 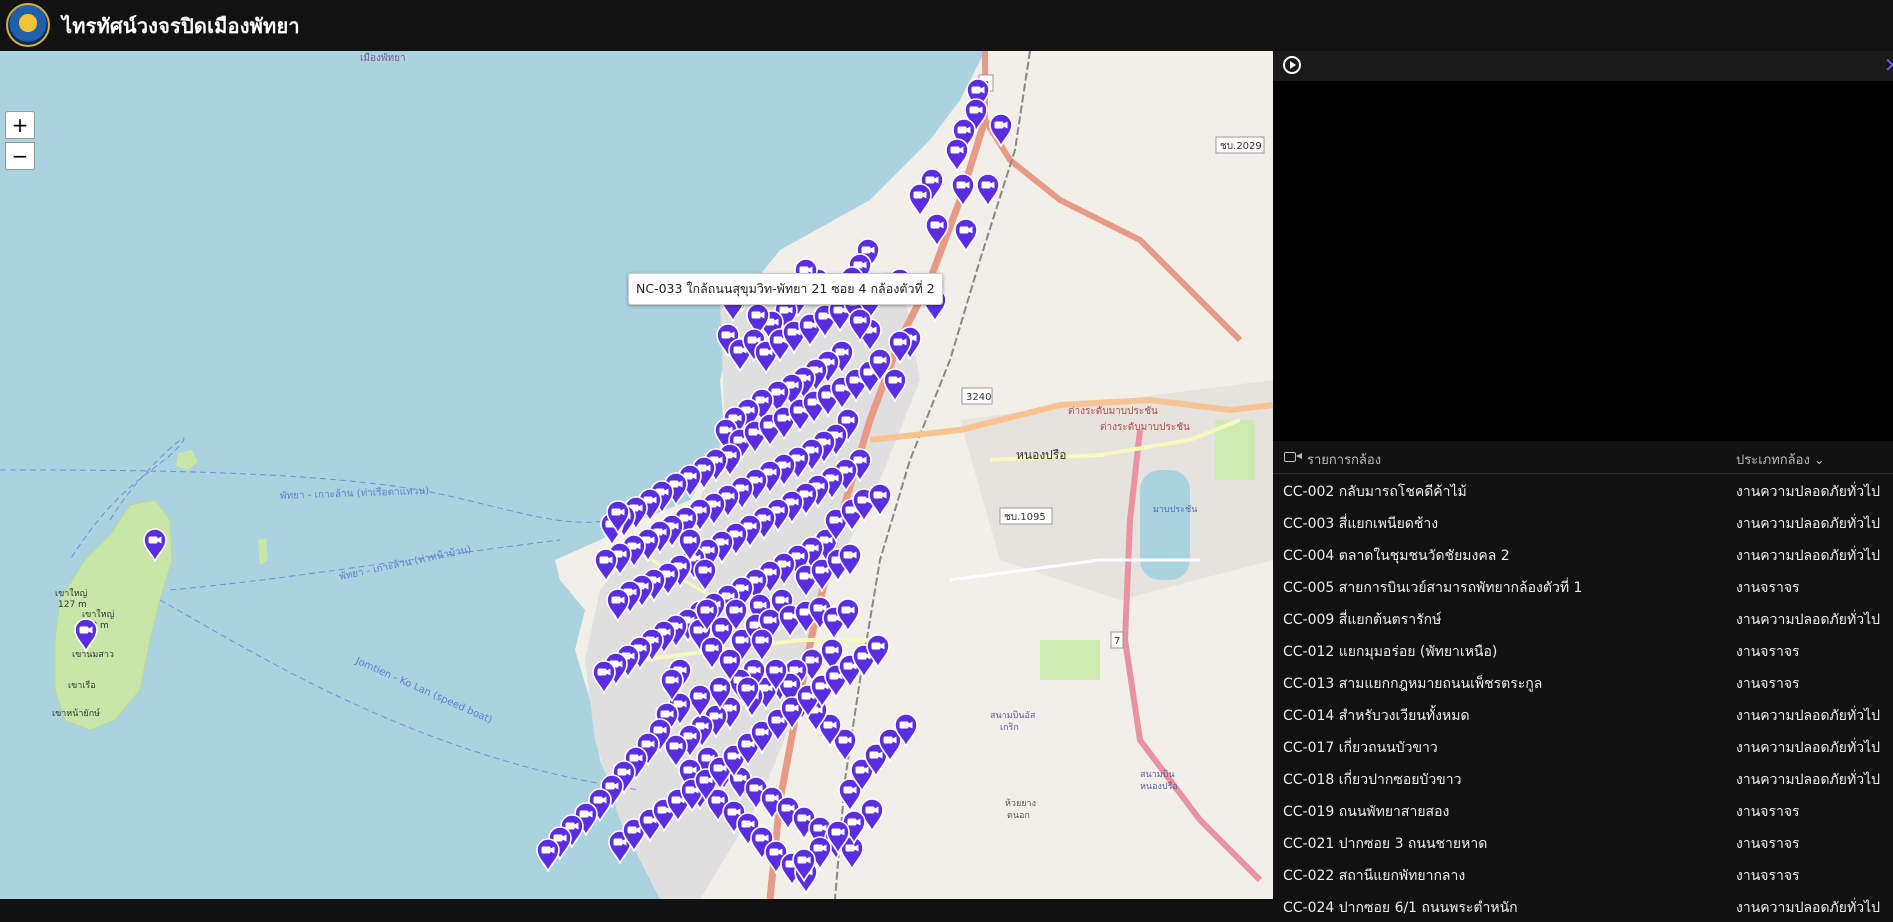 What do you see at coordinates (978, 397) in the screenshot?
I see `label-3240: 3240` at bounding box center [978, 397].